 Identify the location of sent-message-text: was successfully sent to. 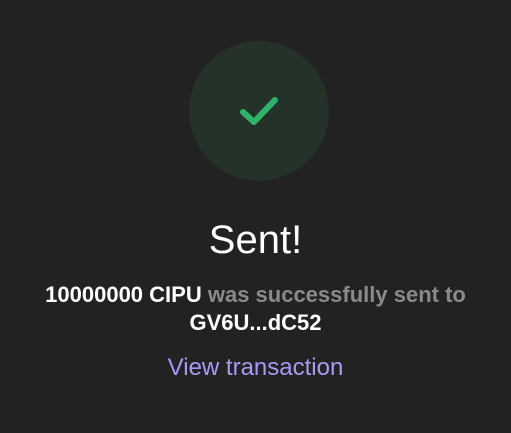
(336, 294).